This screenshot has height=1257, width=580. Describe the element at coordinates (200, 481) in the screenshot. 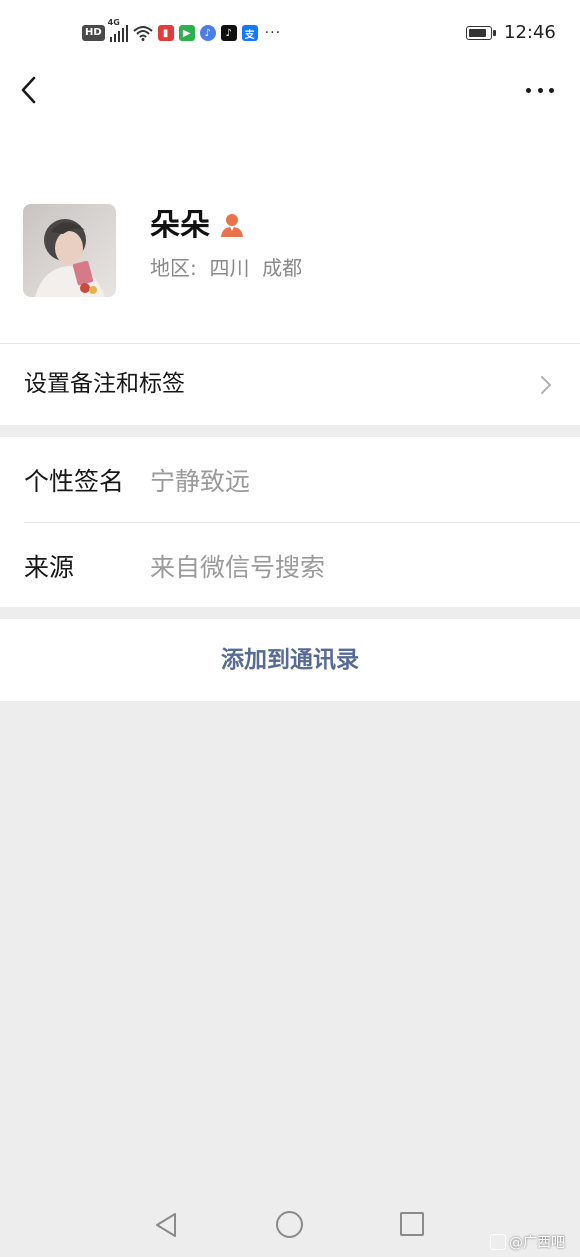

I see `signature-value: 宁静致远` at that location.